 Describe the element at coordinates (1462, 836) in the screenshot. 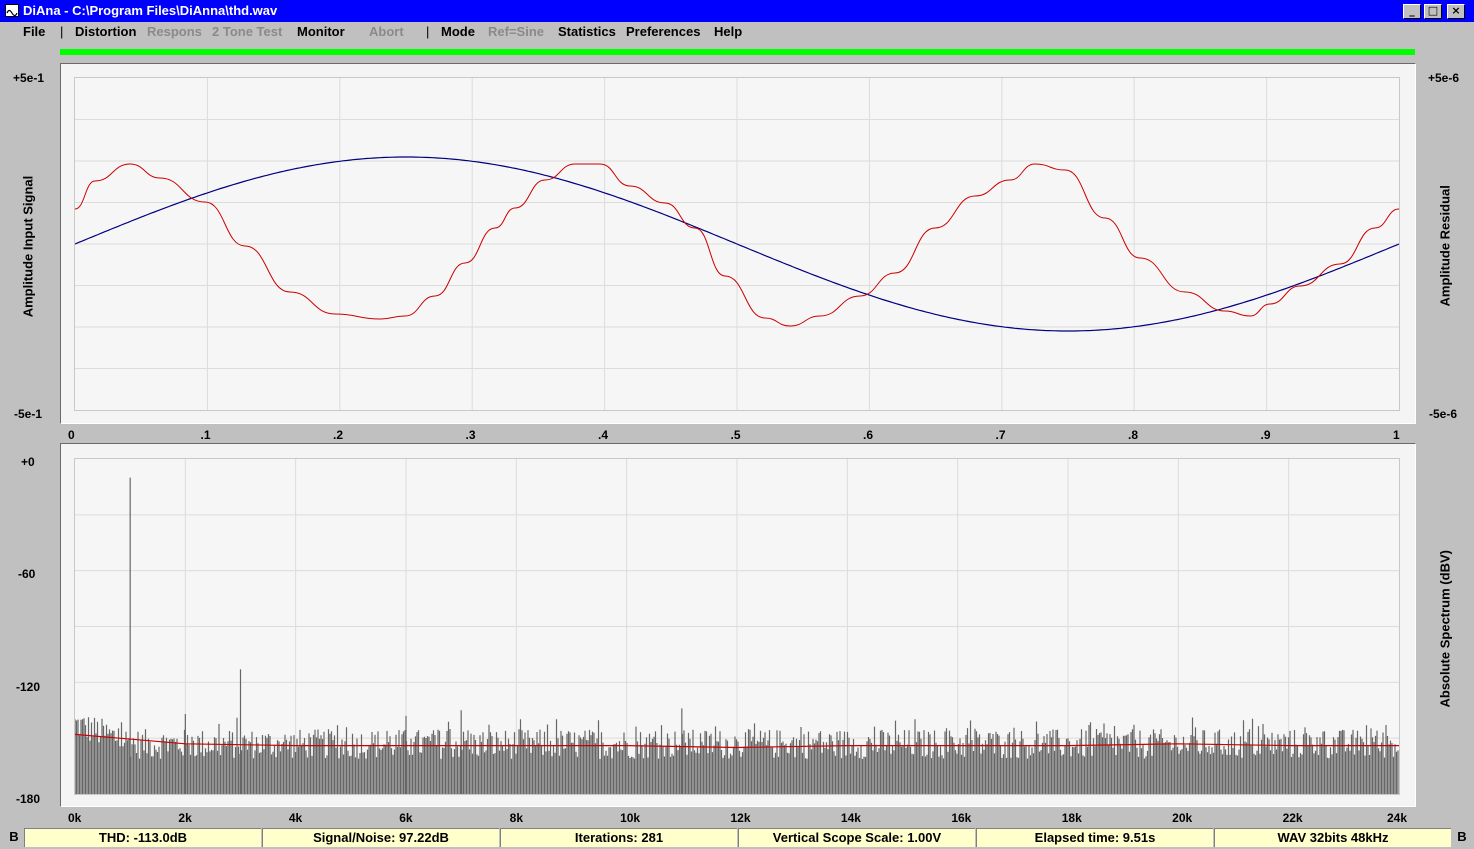

I see `status-right-b: B` at that location.